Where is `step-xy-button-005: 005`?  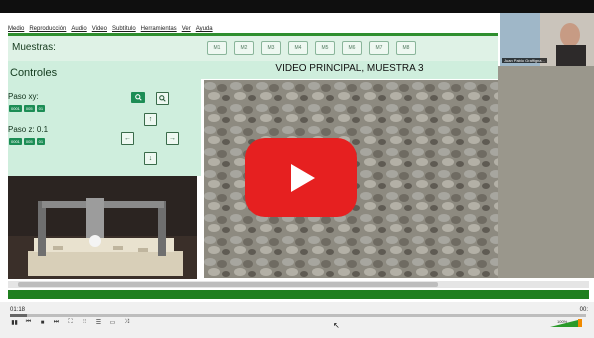 step-xy-button-005: 005 is located at coordinates (29, 108).